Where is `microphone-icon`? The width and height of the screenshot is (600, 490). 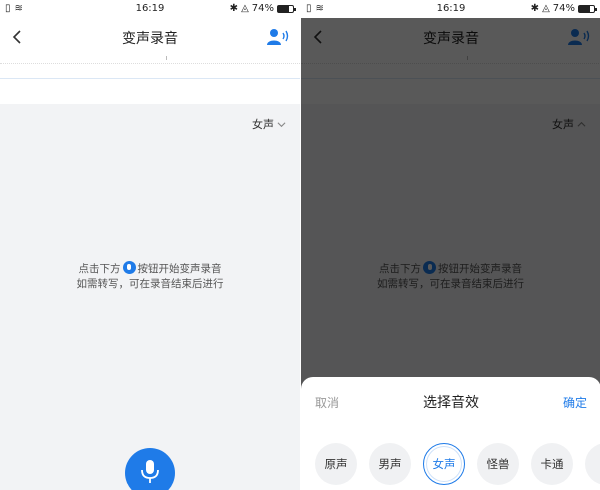
microphone-icon is located at coordinates (150, 471).